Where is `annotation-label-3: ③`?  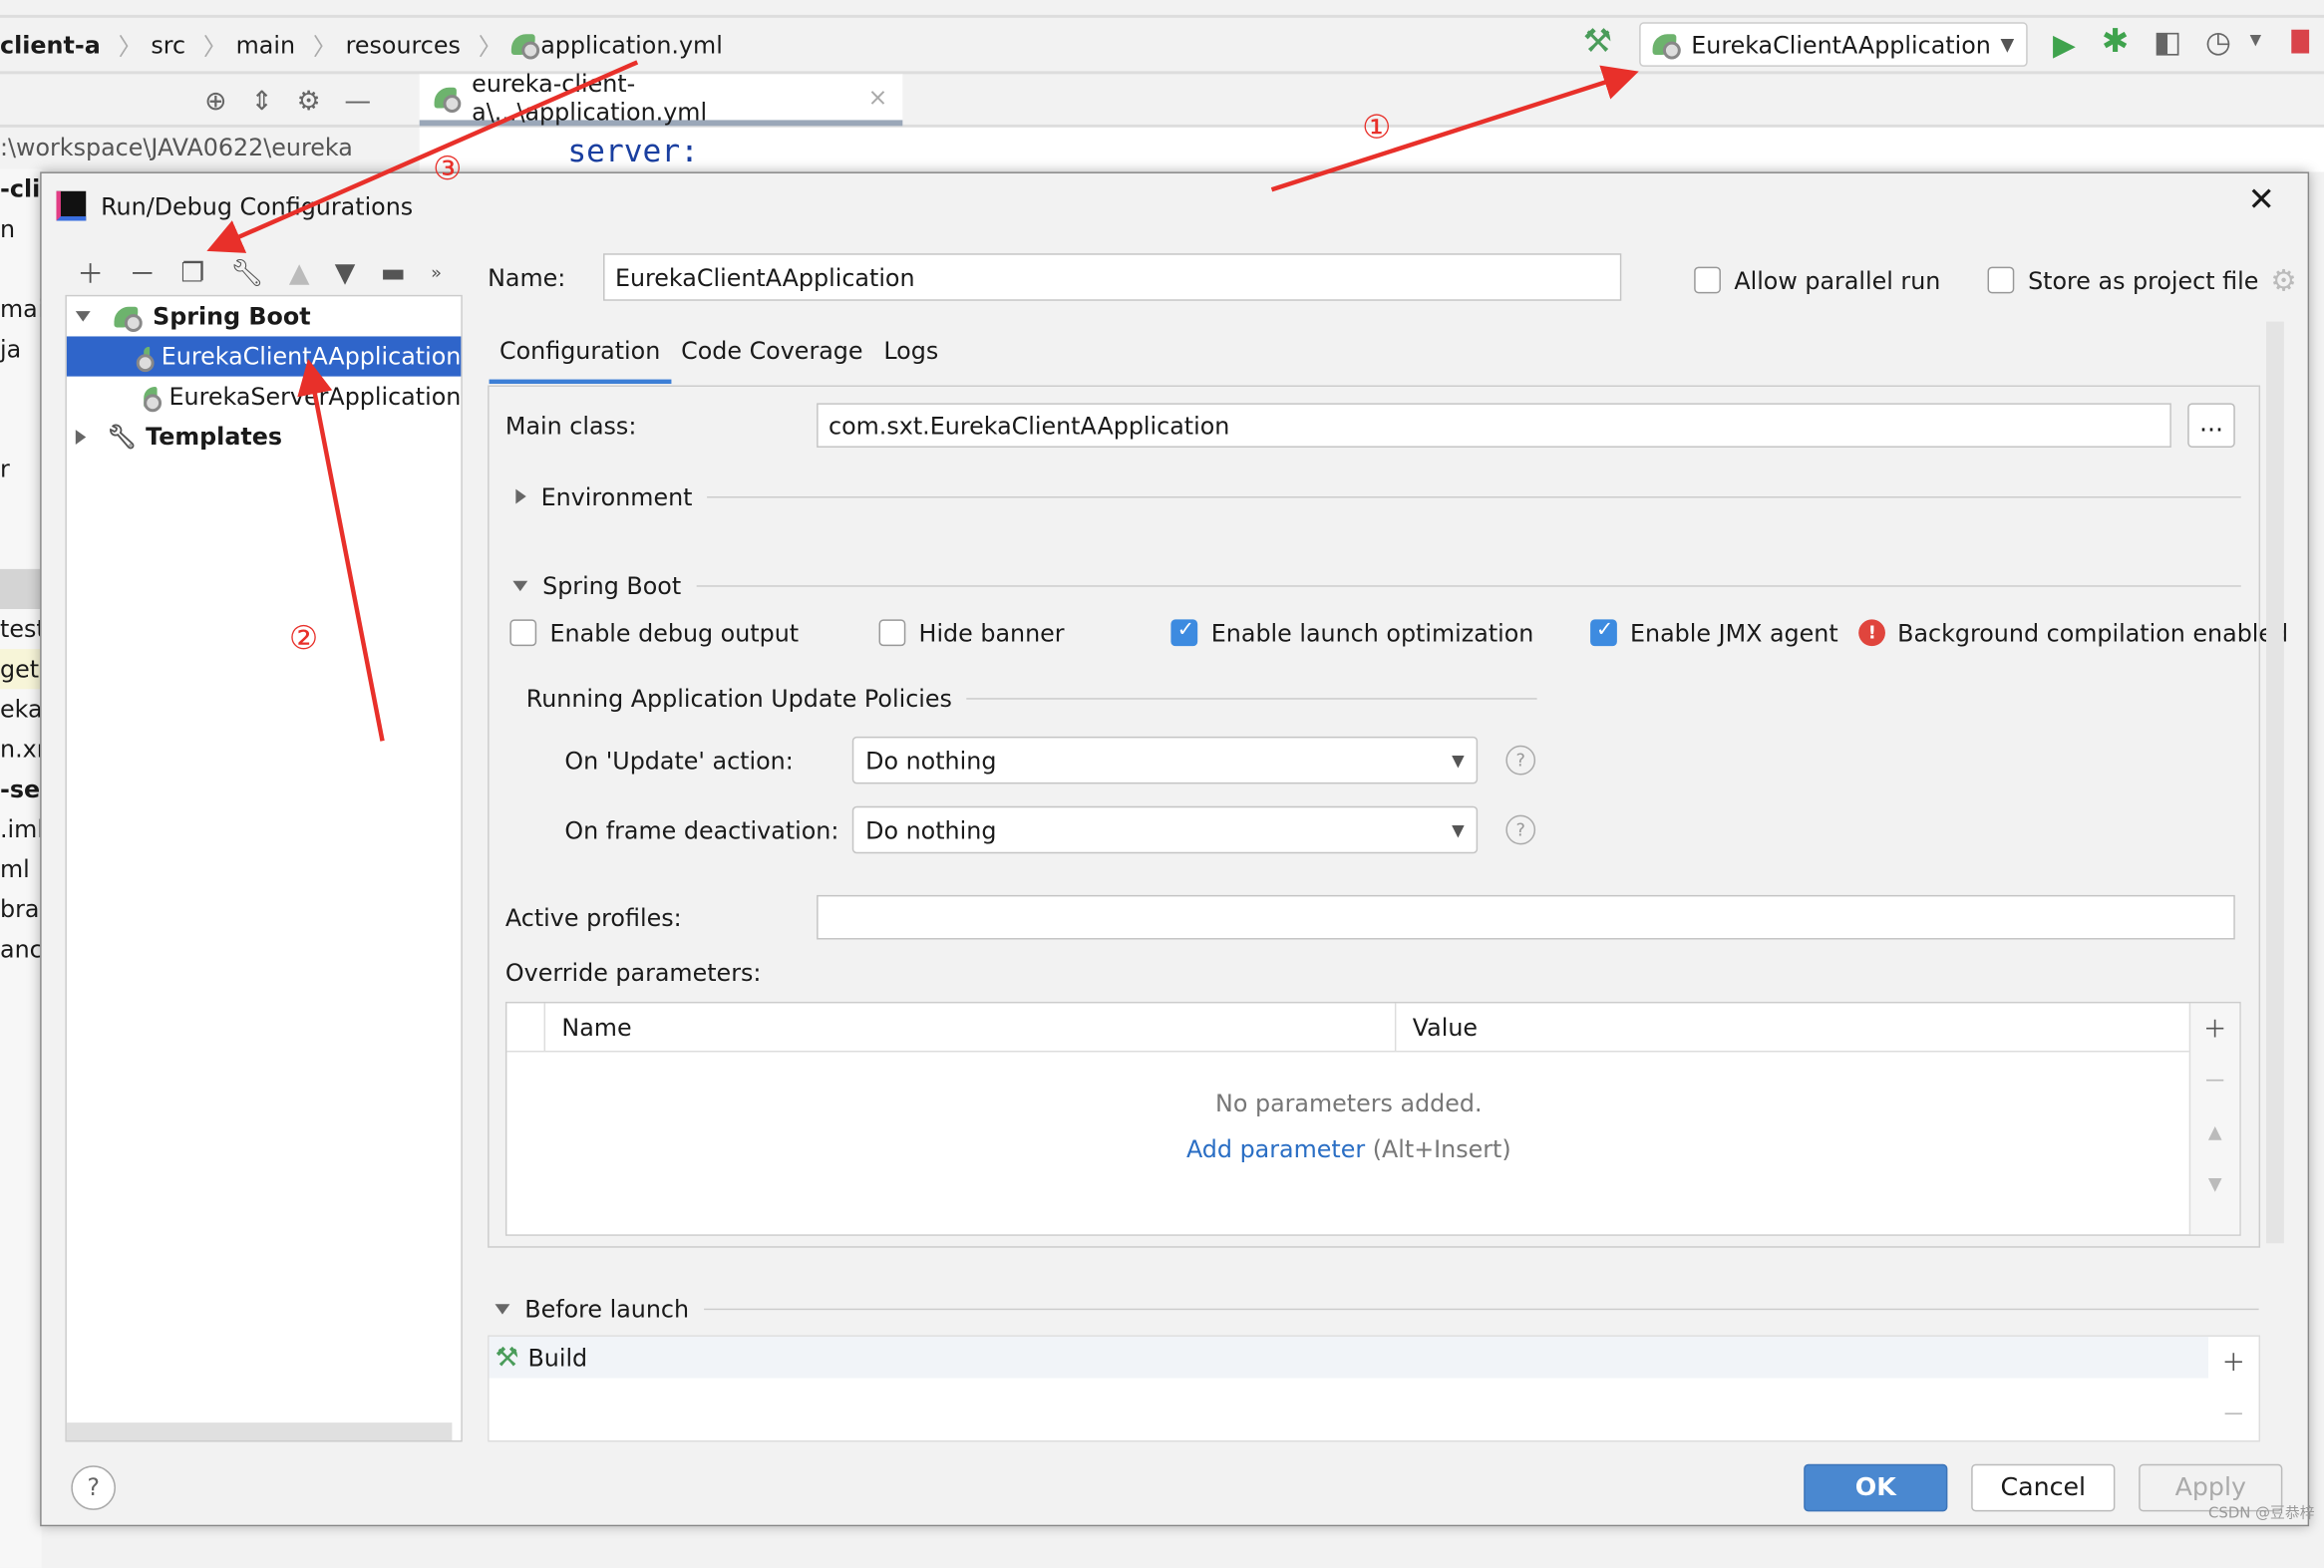
annotation-label-3: ③ is located at coordinates (448, 169).